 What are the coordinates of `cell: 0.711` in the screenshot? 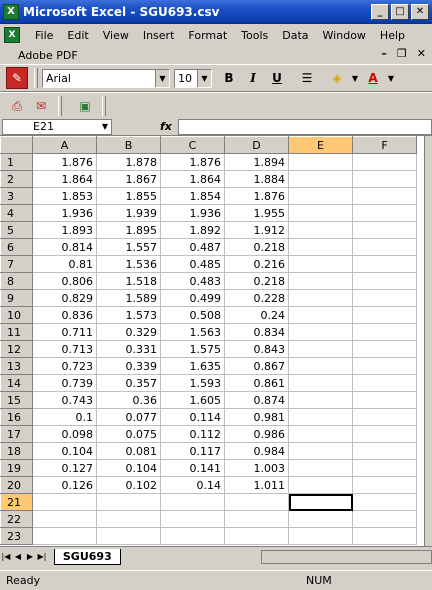 It's located at (64, 332).